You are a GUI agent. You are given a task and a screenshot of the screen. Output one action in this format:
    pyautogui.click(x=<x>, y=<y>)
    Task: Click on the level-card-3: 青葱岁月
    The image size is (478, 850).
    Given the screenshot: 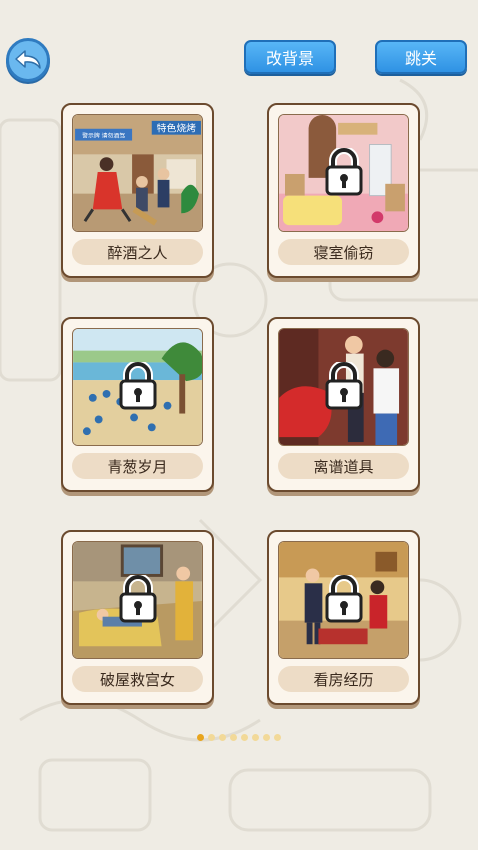 What is the action you would take?
    pyautogui.click(x=137, y=404)
    